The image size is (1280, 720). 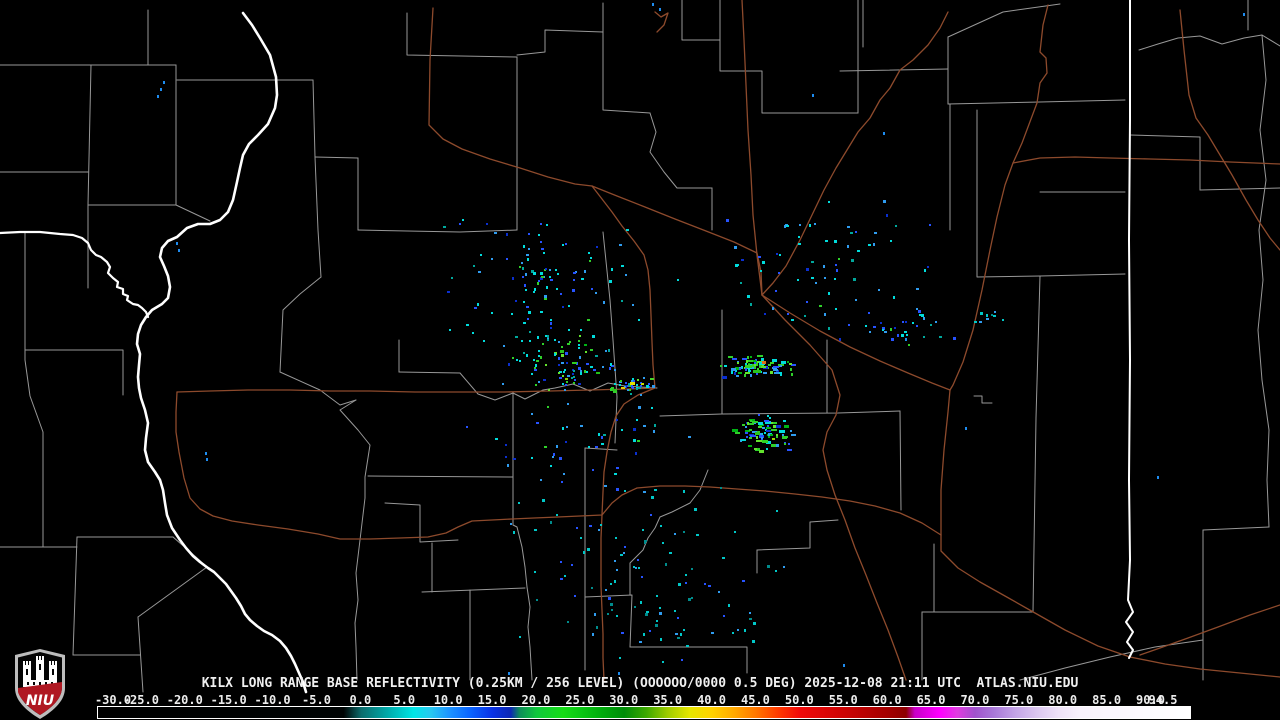 I want to click on scale-label: -15.0, so click(x=228, y=700).